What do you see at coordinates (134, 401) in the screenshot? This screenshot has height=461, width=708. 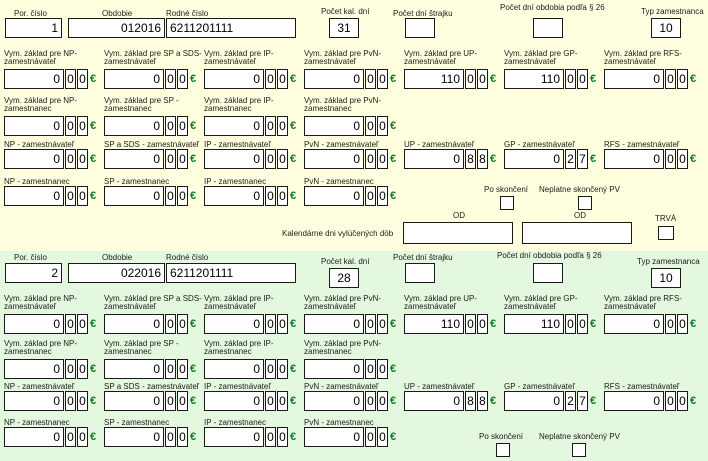 I see `sp-zamestnavatel-int: 0` at bounding box center [134, 401].